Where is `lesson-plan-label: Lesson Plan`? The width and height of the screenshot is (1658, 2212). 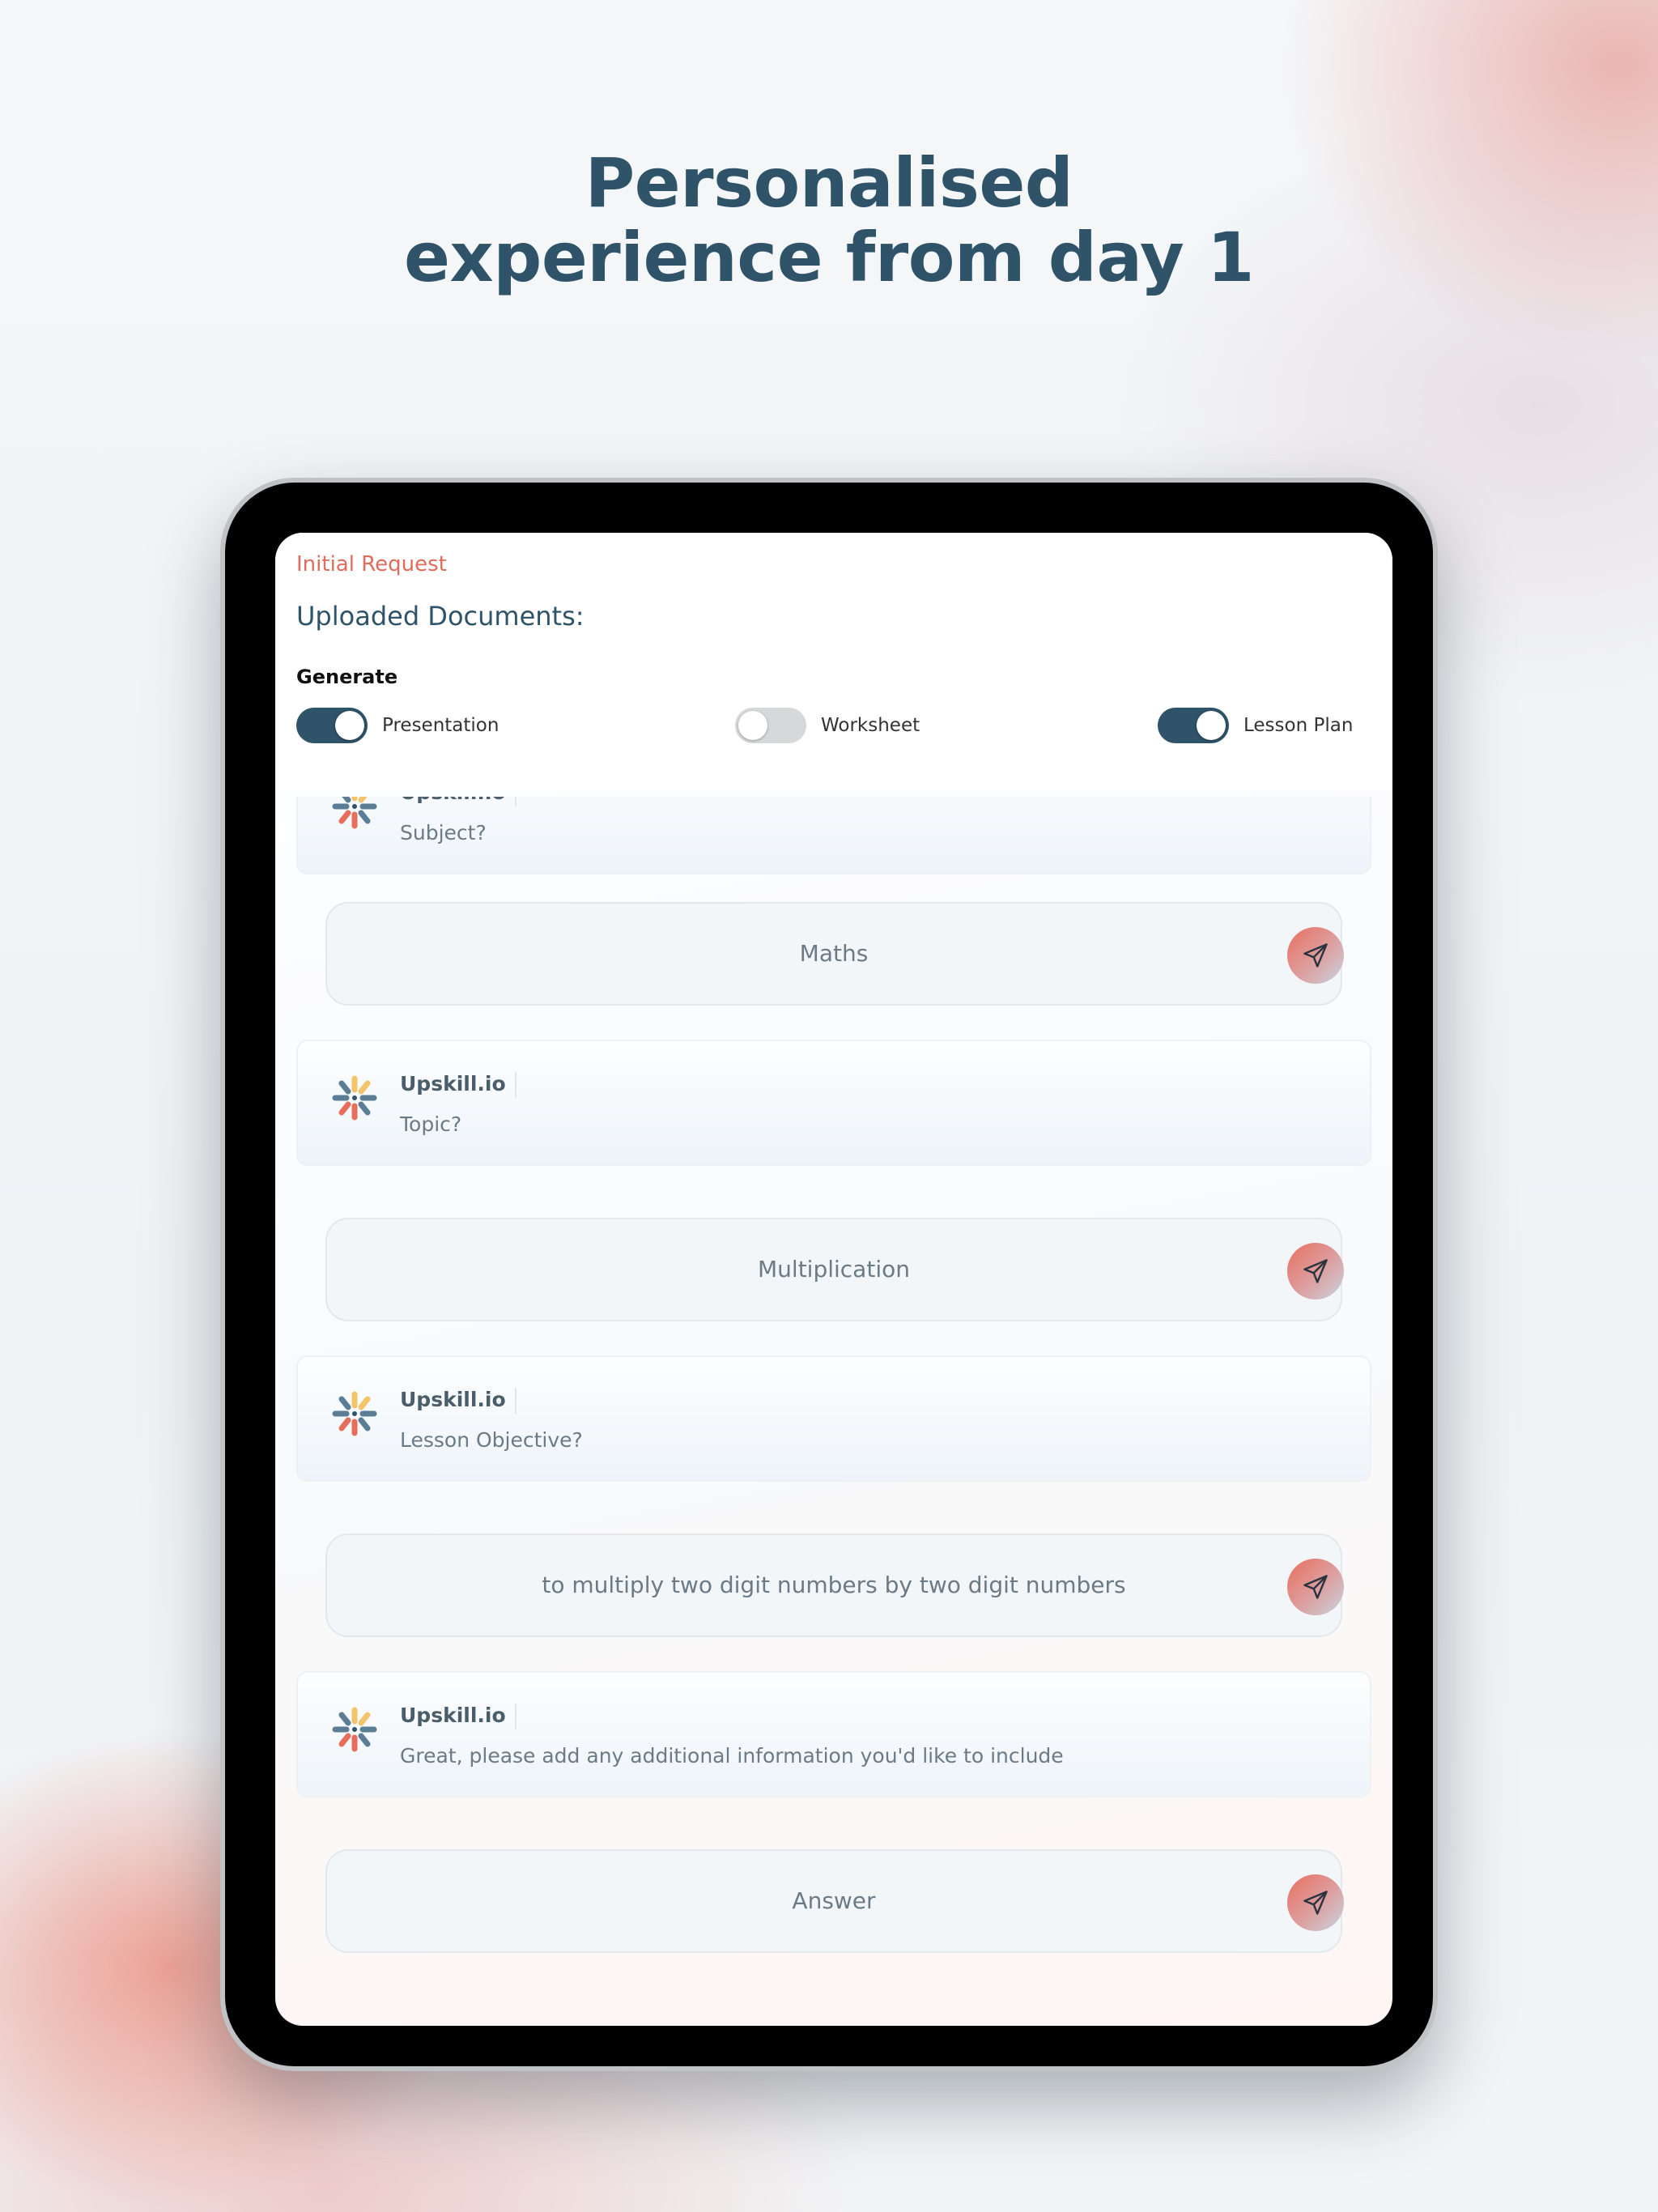
lesson-plan-label: Lesson Plan is located at coordinates (1299, 726).